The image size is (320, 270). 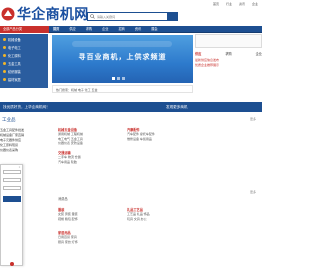 What do you see at coordinates (154, 29) in the screenshot?
I see `nav-expo: 展会` at bounding box center [154, 29].